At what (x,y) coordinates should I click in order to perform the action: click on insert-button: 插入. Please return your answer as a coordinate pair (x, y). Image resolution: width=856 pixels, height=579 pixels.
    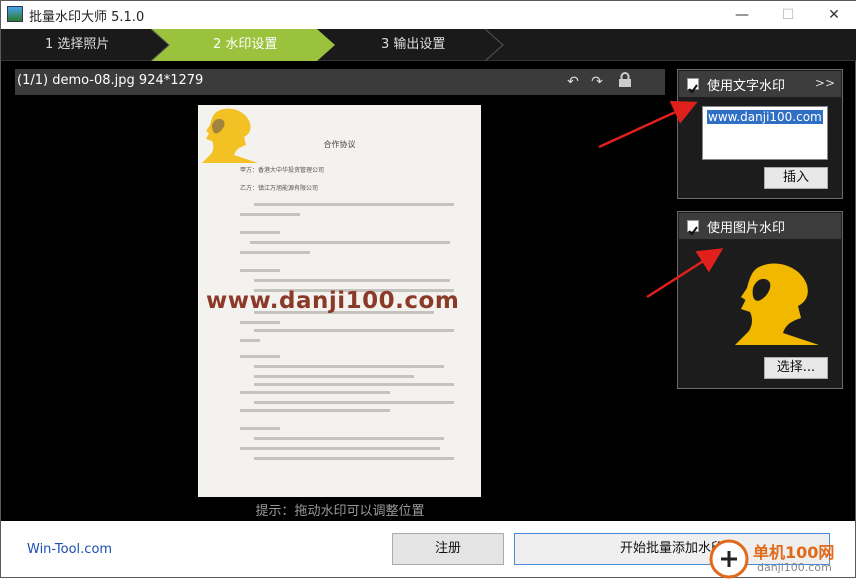
    Looking at the image, I should click on (796, 178).